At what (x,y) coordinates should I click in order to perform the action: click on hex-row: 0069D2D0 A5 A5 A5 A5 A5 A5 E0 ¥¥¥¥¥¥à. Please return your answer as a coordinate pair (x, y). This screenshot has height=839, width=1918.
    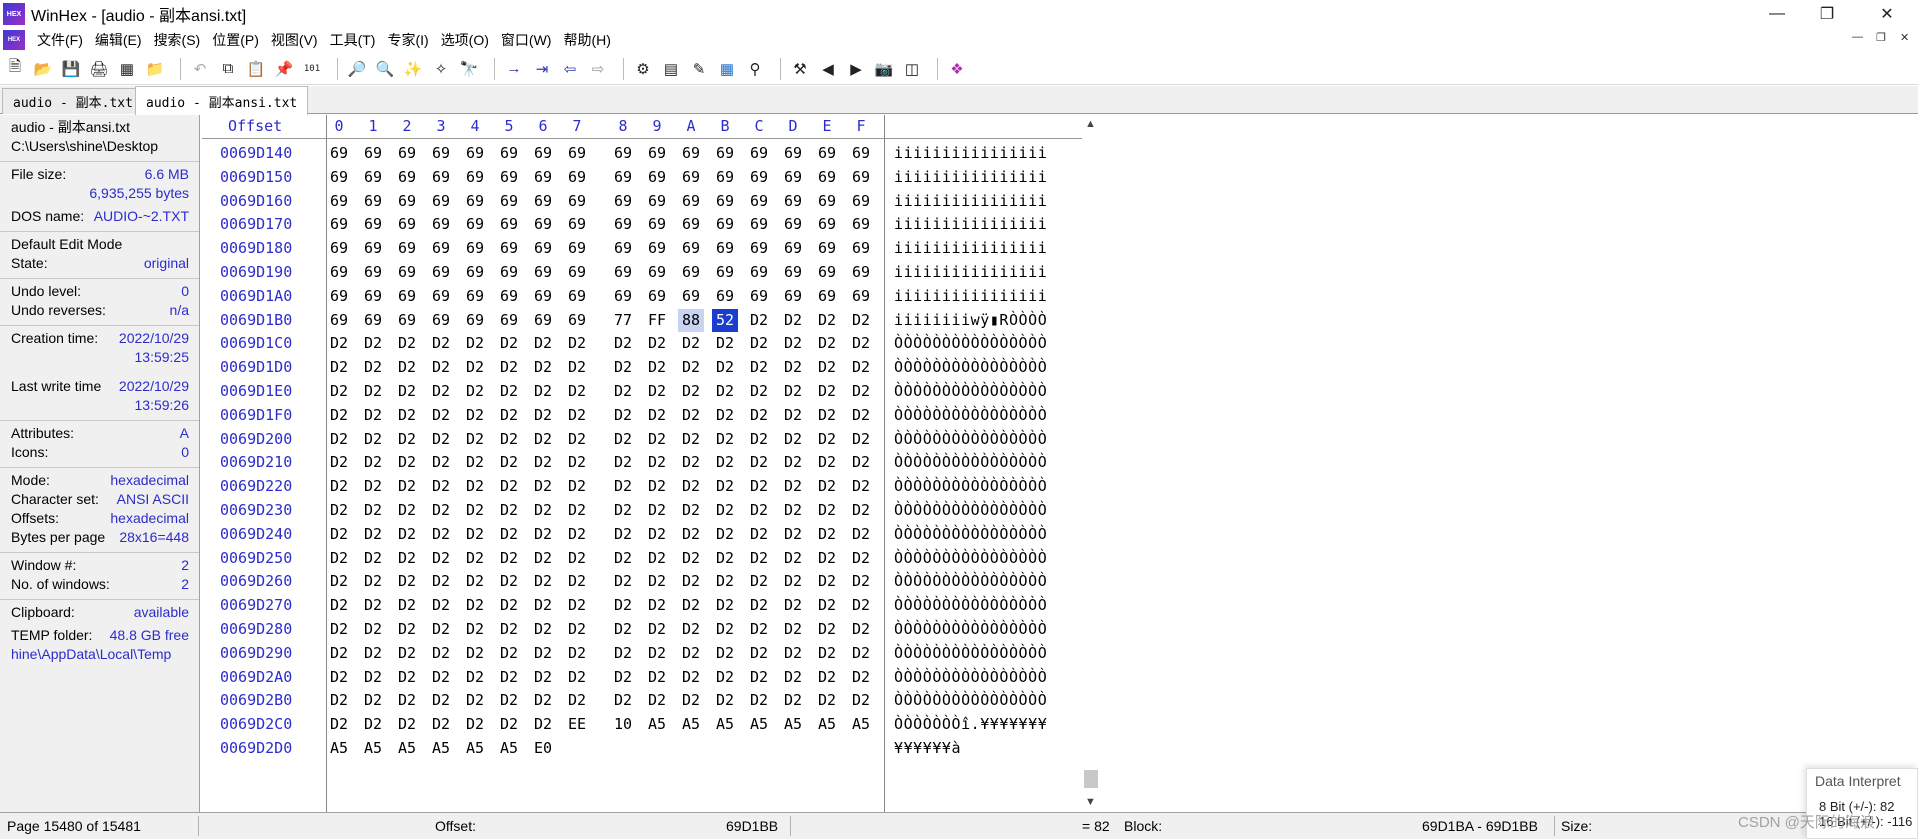
    Looking at the image, I should click on (642, 748).